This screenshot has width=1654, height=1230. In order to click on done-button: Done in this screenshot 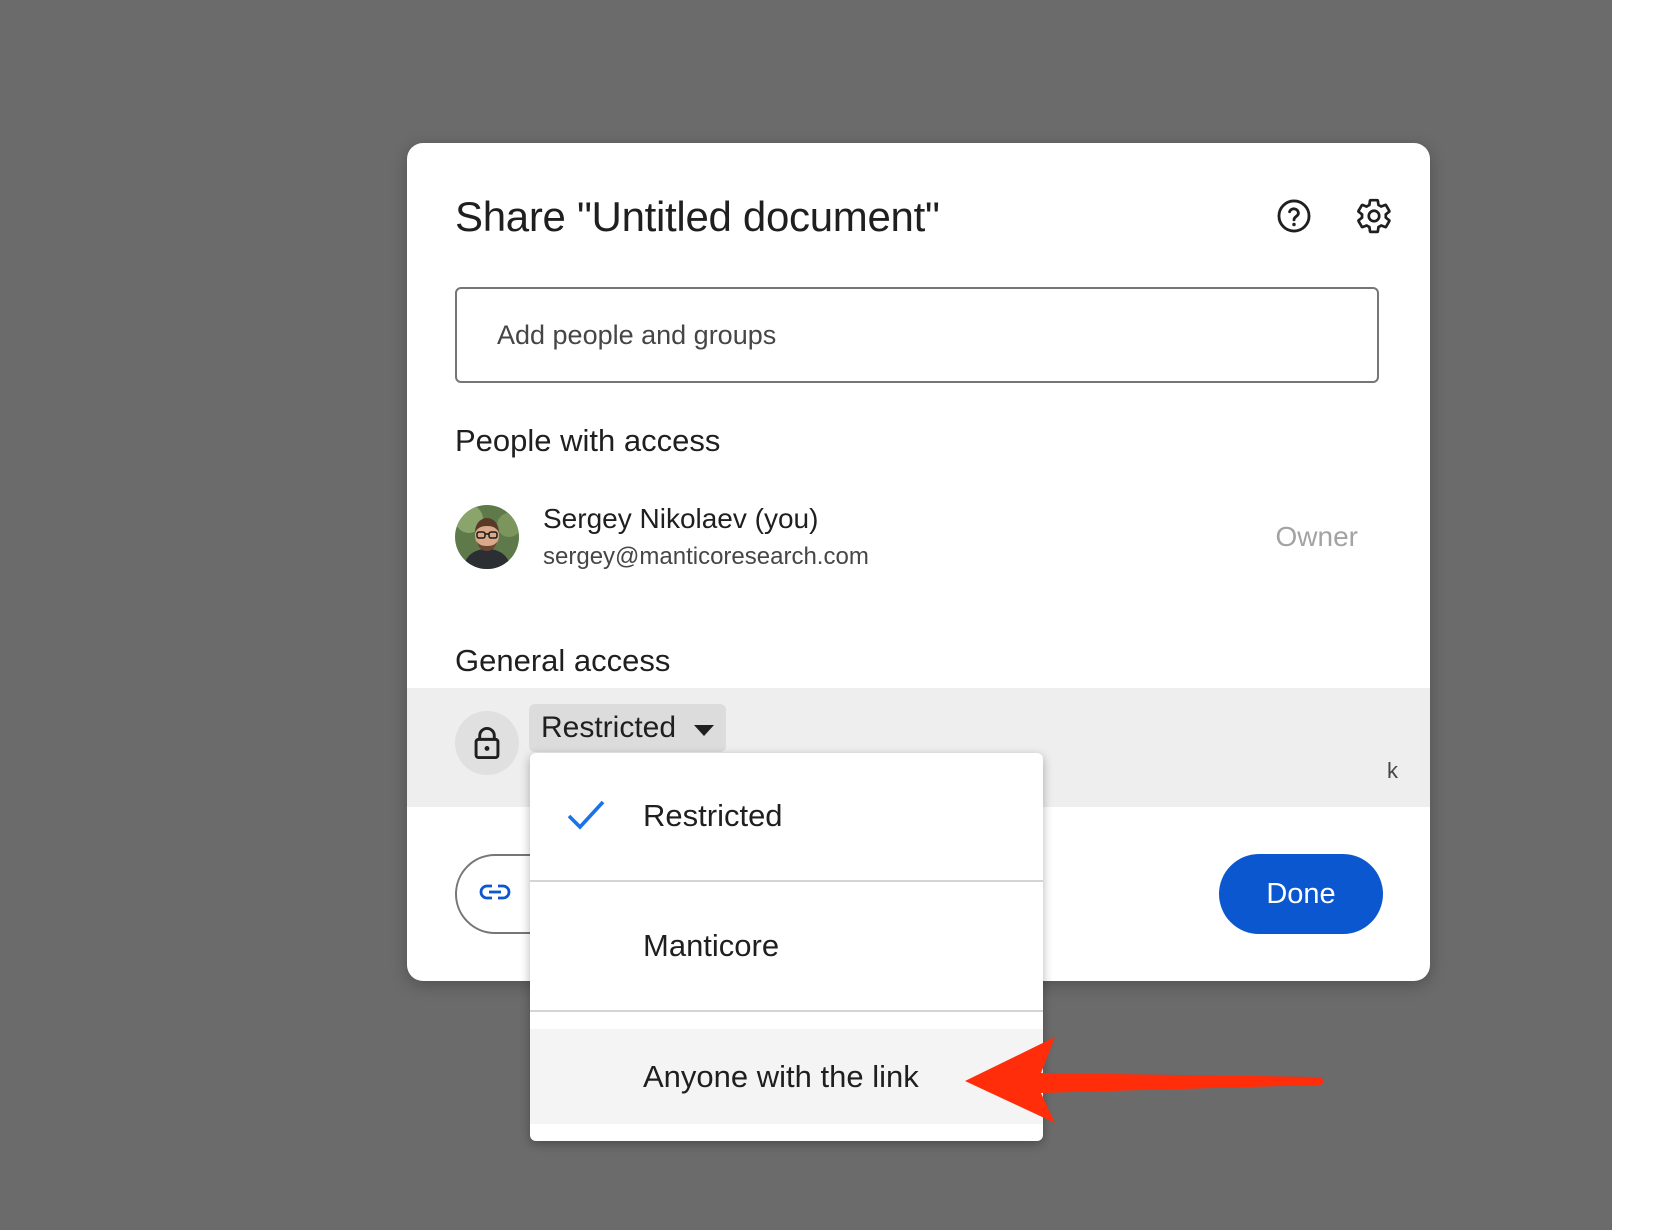, I will do `click(1301, 894)`.